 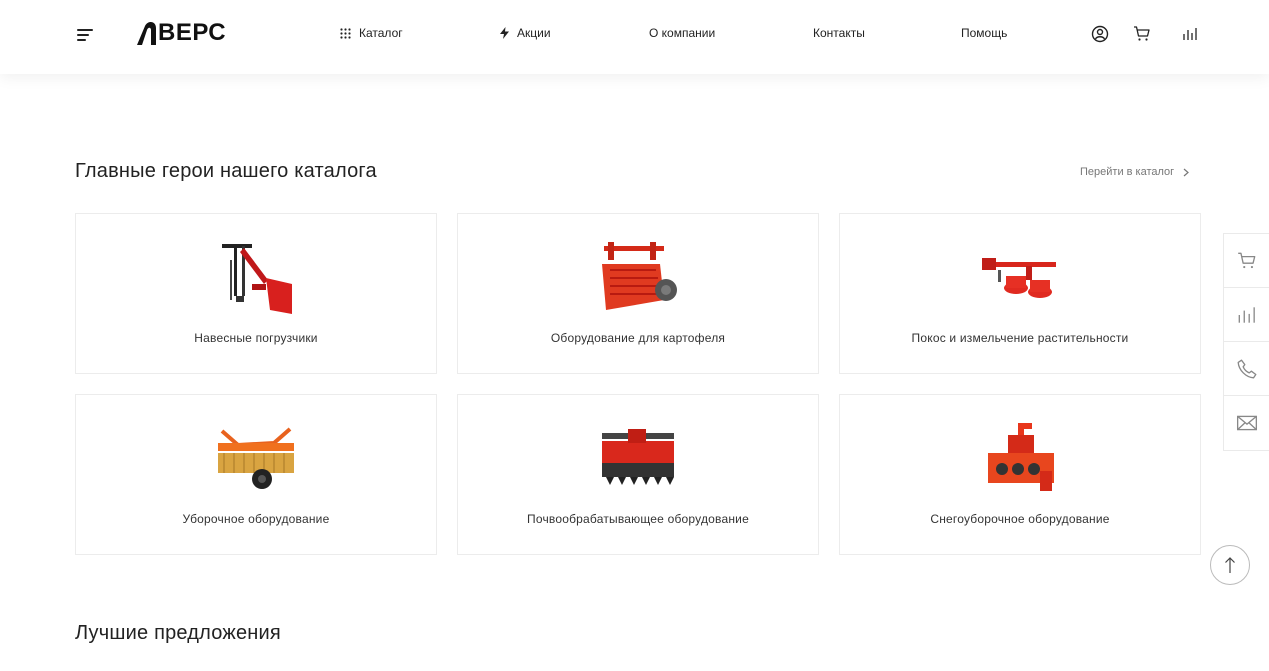 I want to click on mower-product-image, so click(x=1019, y=278).